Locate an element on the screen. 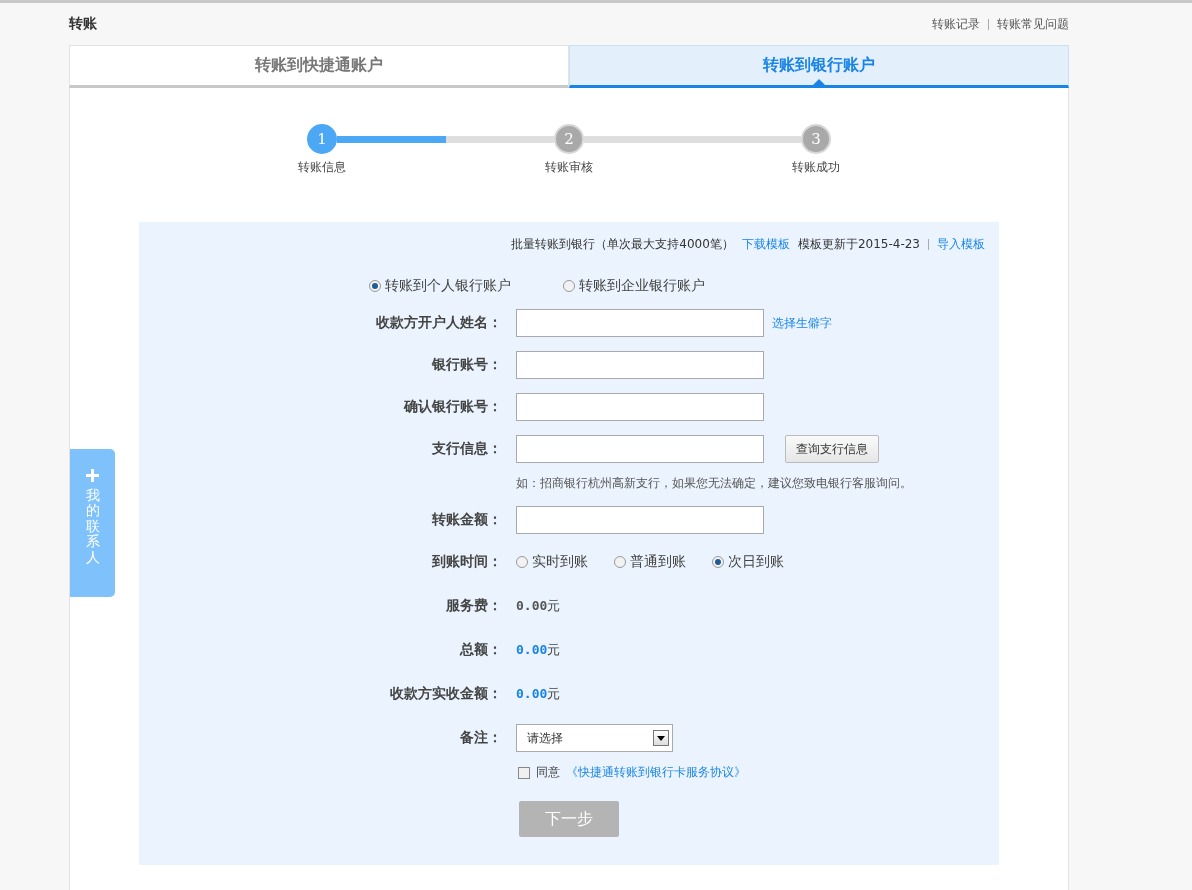  radio-option: 实时到账 is located at coordinates (565, 562).